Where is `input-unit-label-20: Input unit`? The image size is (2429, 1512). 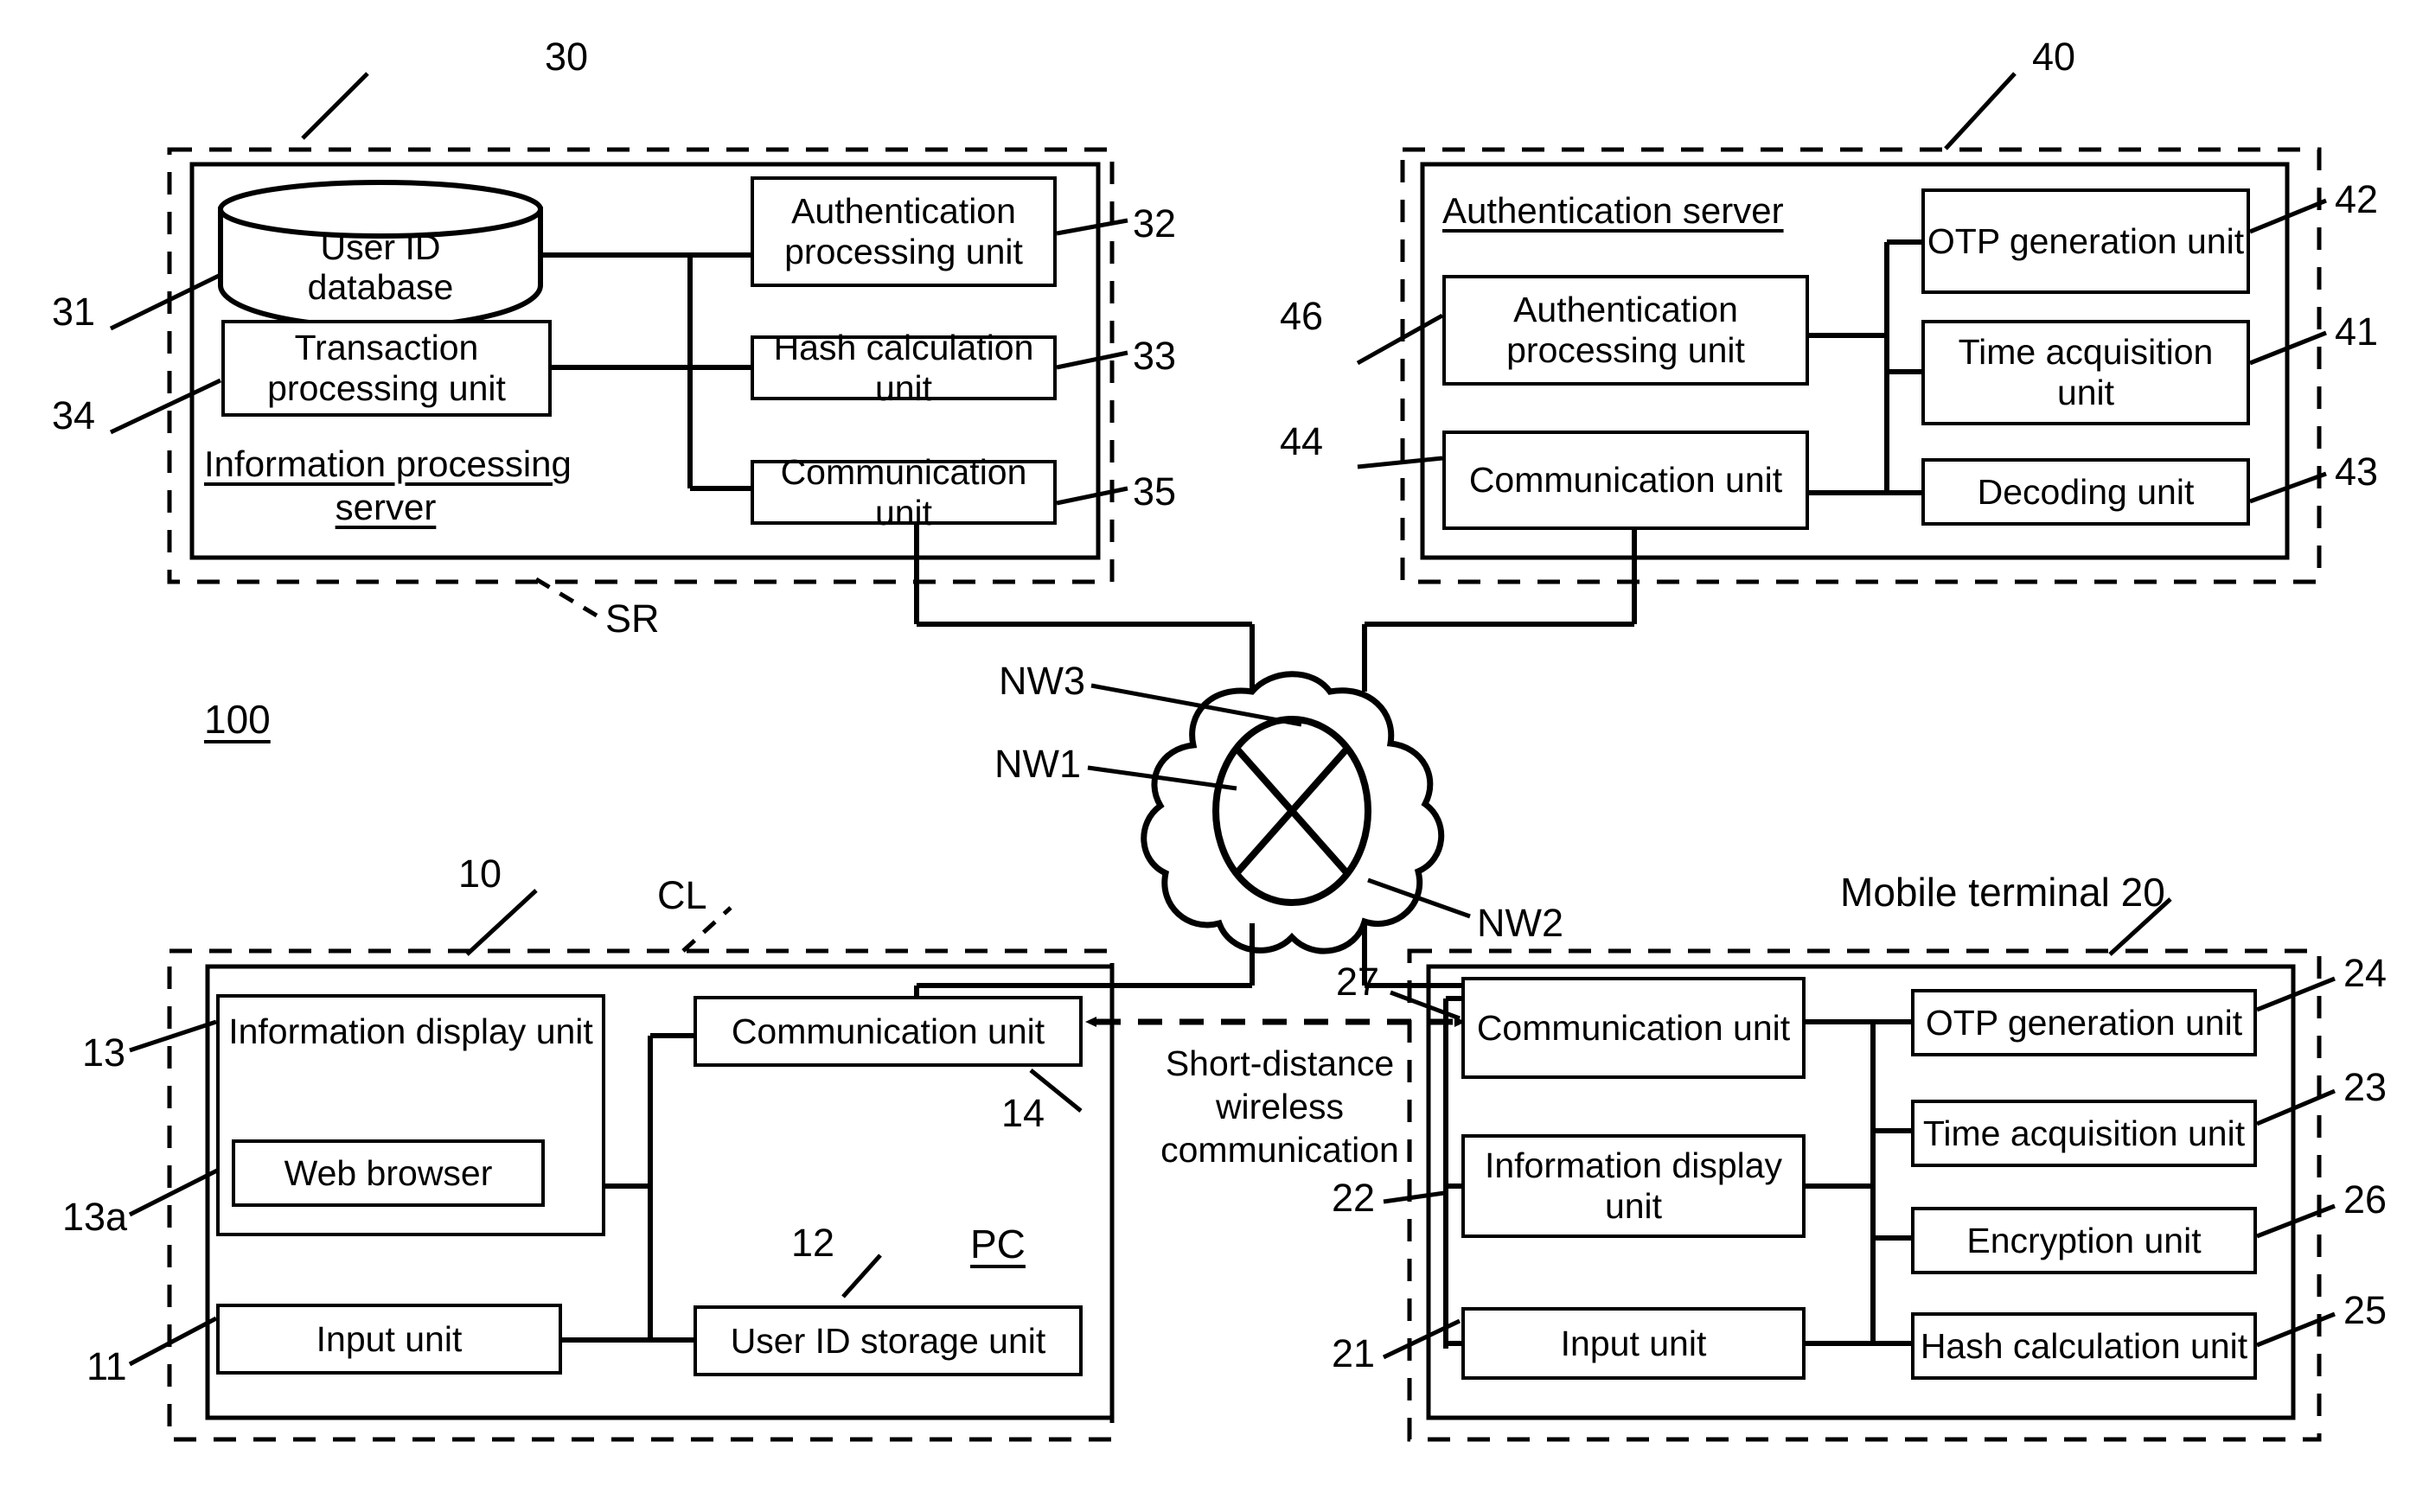 input-unit-label-20: Input unit is located at coordinates (1633, 1343).